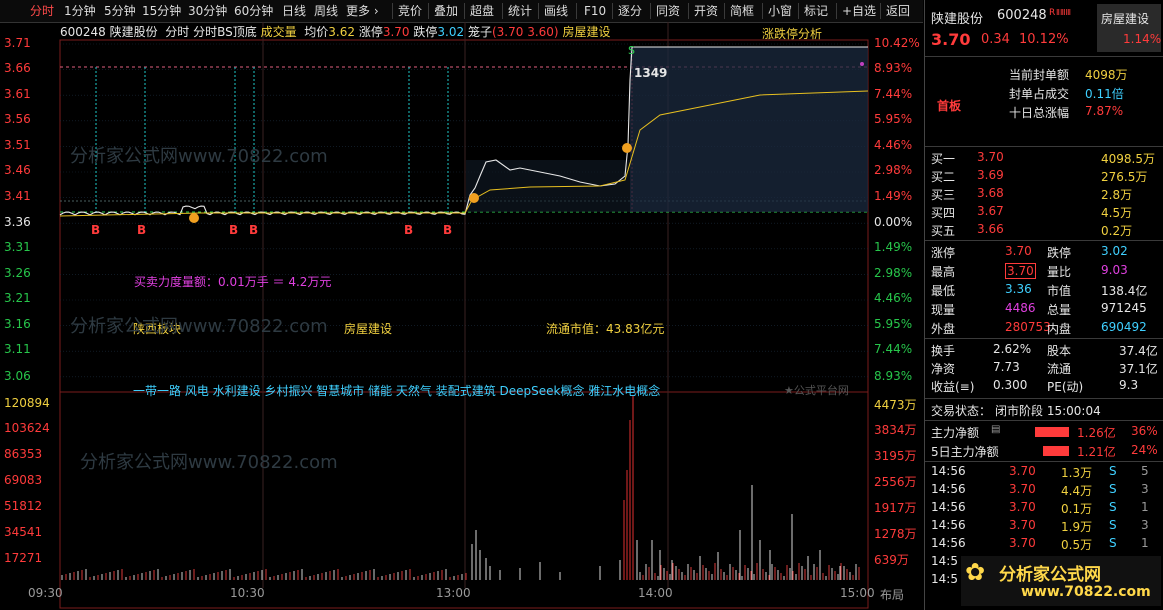 This screenshot has width=1163, height=610. Describe the element at coordinates (425, 32) in the screenshot. I see `limit-down-label: 跌停` at that location.